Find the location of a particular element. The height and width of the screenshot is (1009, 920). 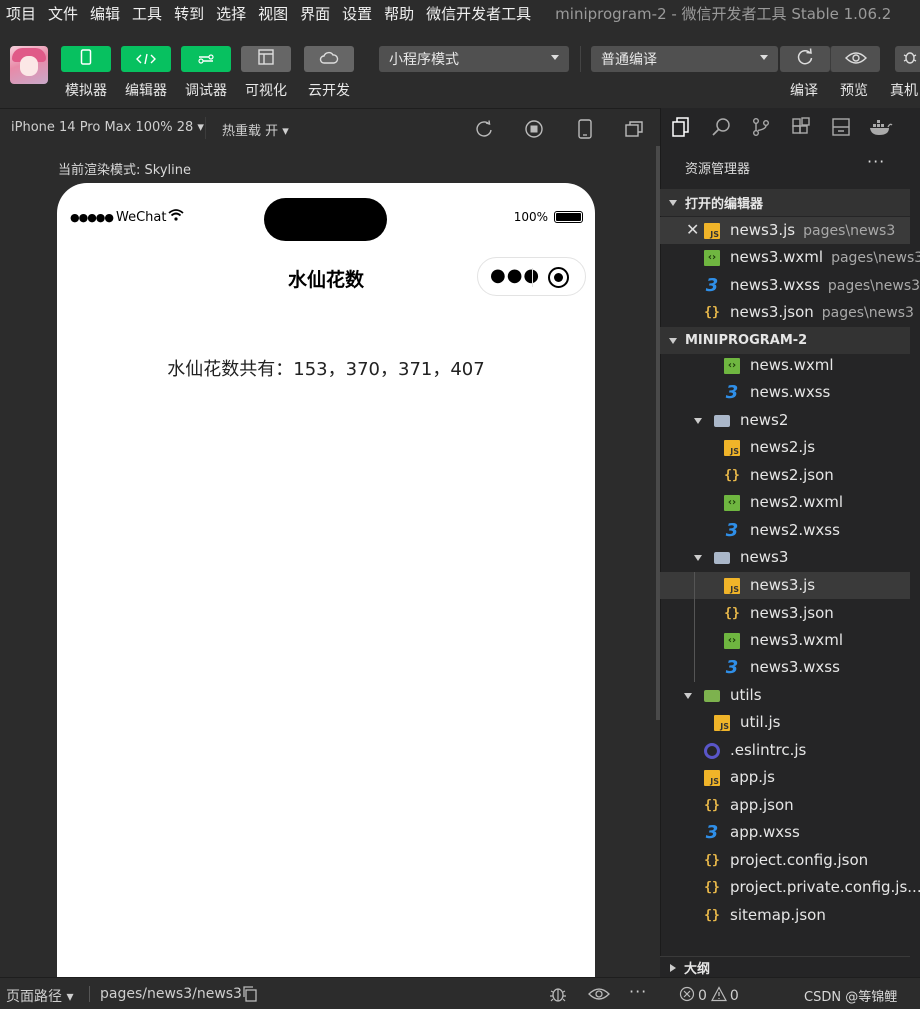

file-name: news3.wxss is located at coordinates (795, 667).